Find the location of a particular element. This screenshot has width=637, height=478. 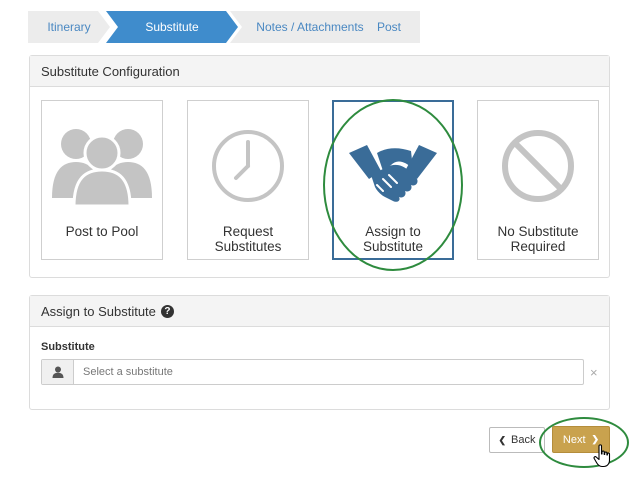

next-button-label: Next is located at coordinates (574, 439).